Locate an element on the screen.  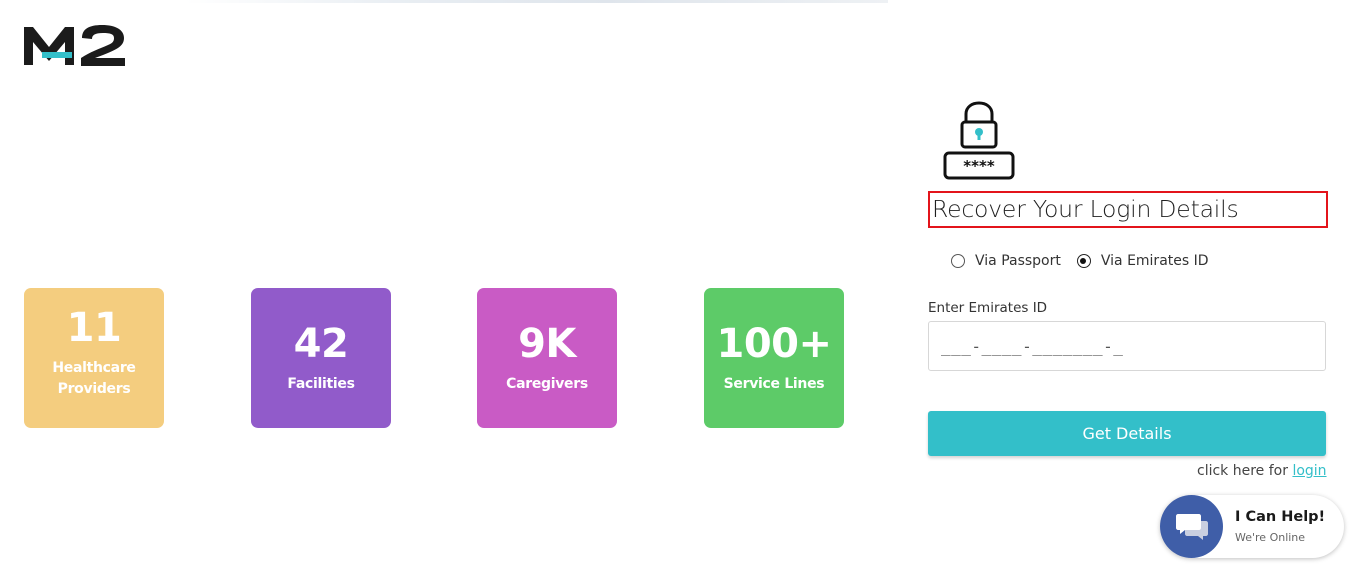
stat-value: 9K is located at coordinates (547, 343).